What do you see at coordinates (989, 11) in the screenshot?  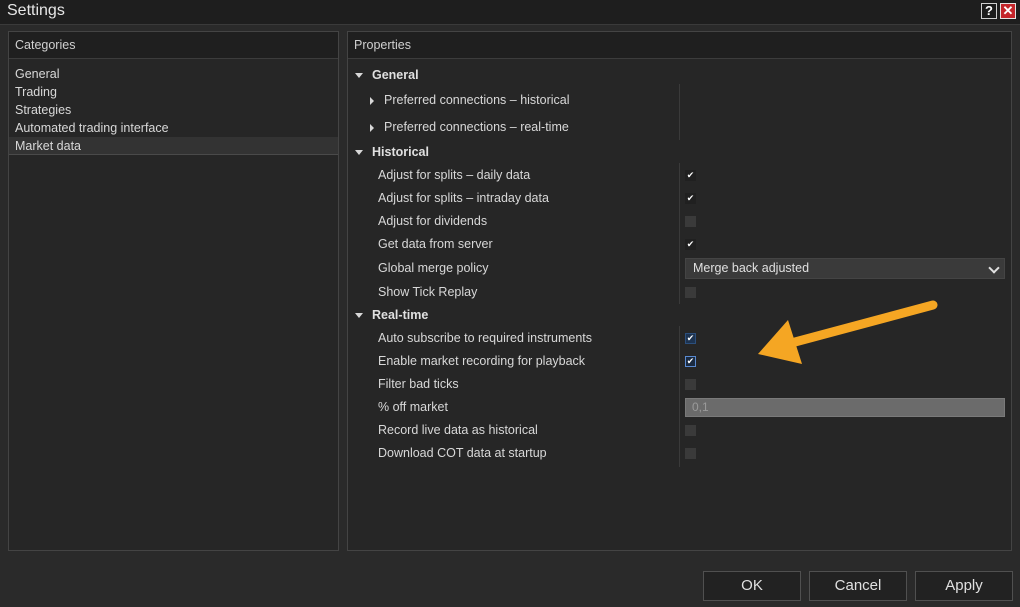 I see `help-button: ?` at bounding box center [989, 11].